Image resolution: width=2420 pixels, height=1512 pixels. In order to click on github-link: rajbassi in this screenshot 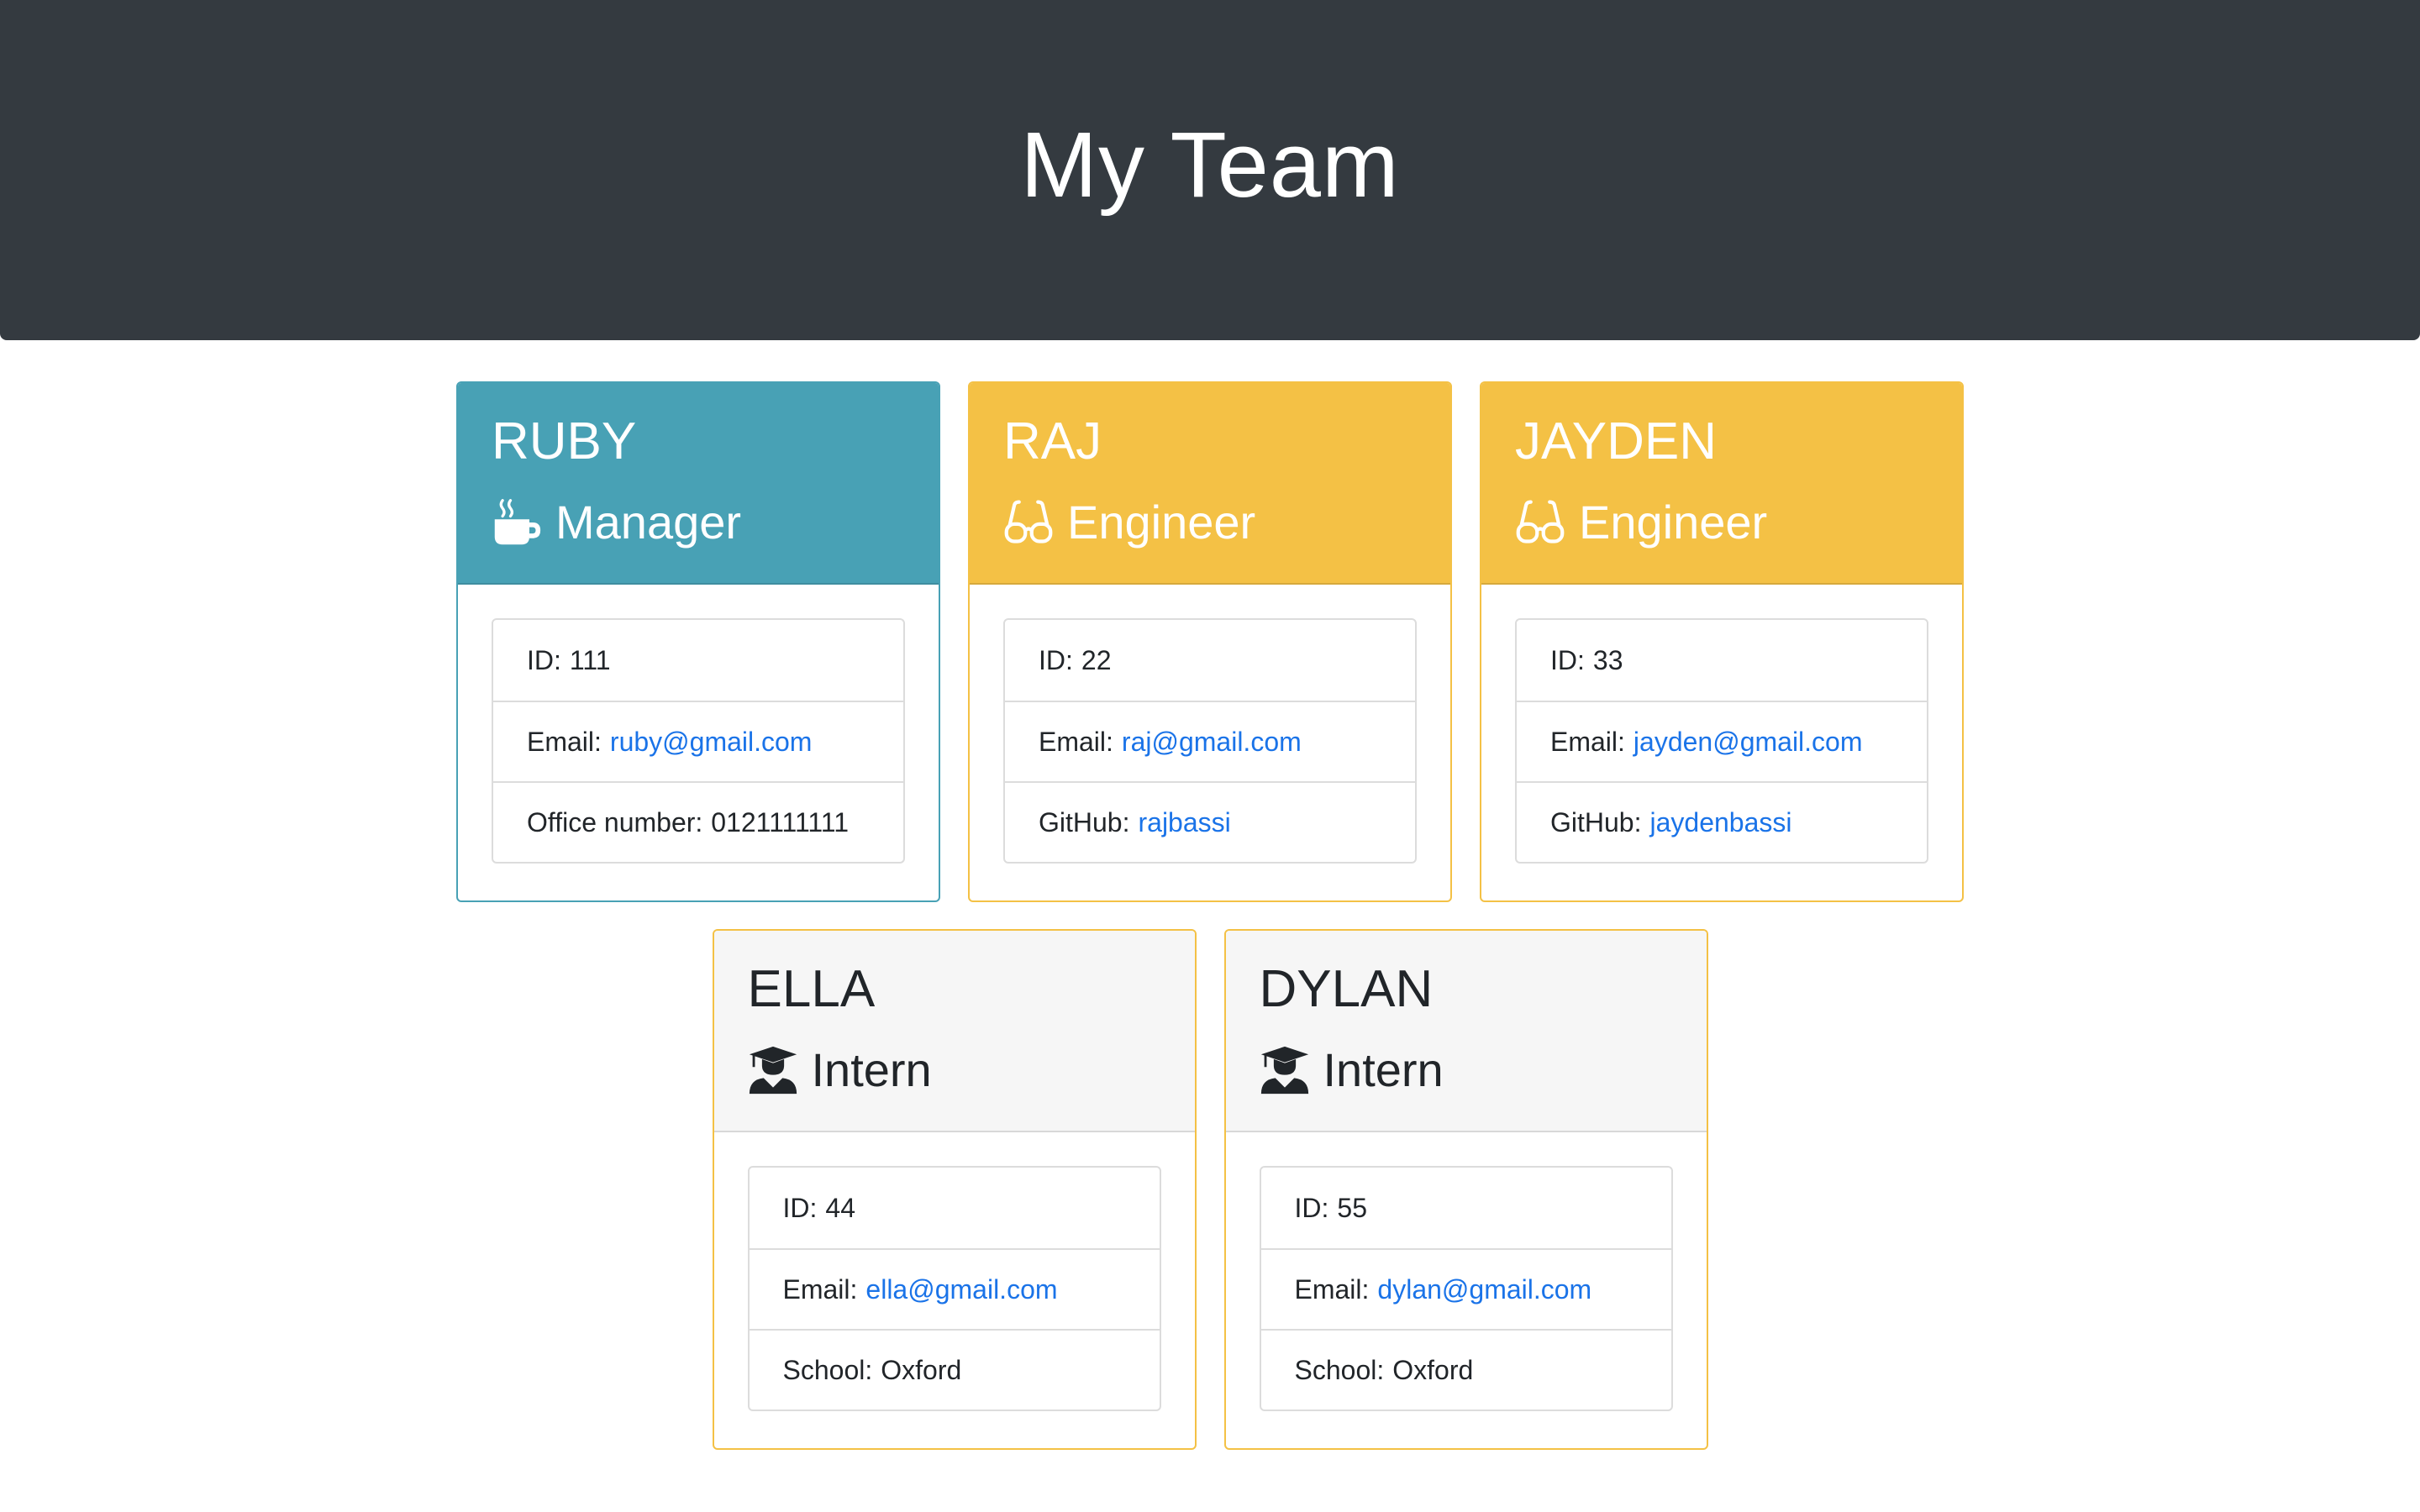, I will do `click(1184, 822)`.